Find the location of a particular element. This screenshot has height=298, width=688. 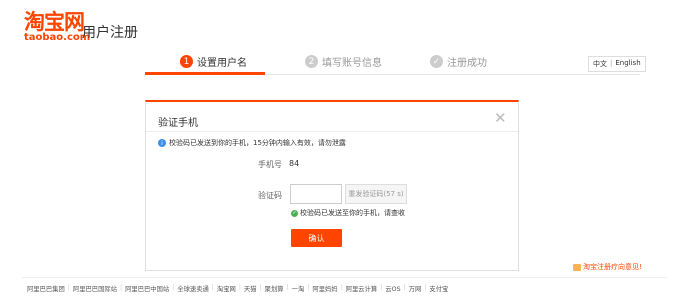

footer-link: 云OS is located at coordinates (392, 288).